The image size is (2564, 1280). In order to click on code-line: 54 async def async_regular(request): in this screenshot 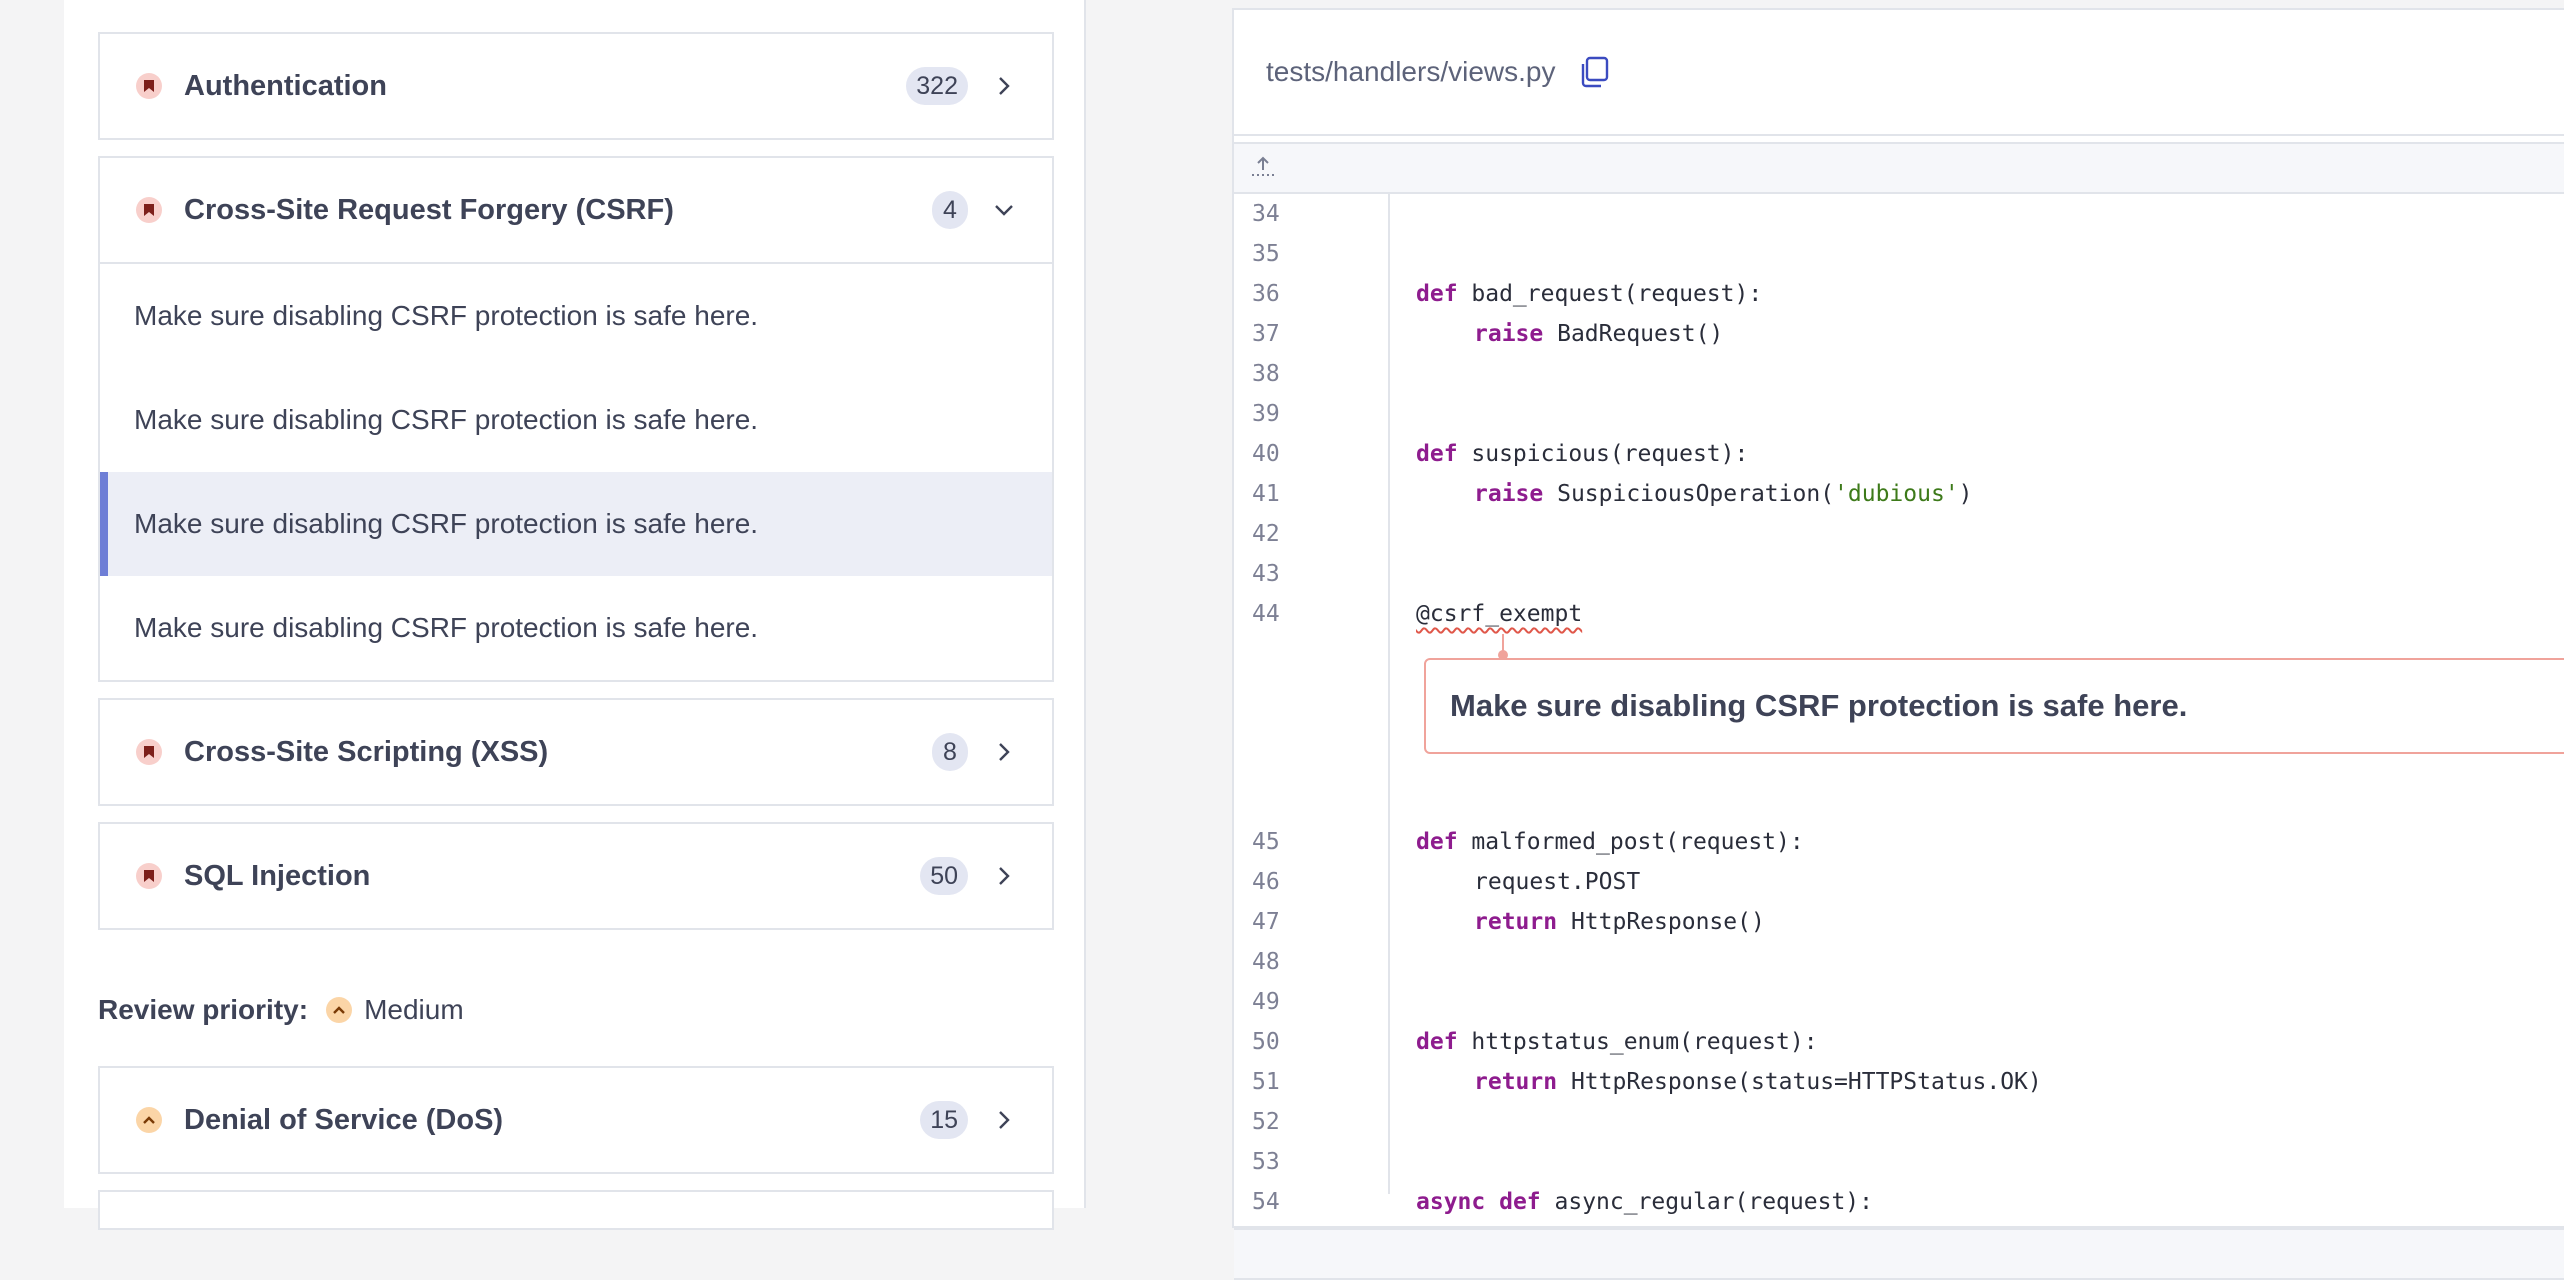, I will do `click(1899, 1202)`.